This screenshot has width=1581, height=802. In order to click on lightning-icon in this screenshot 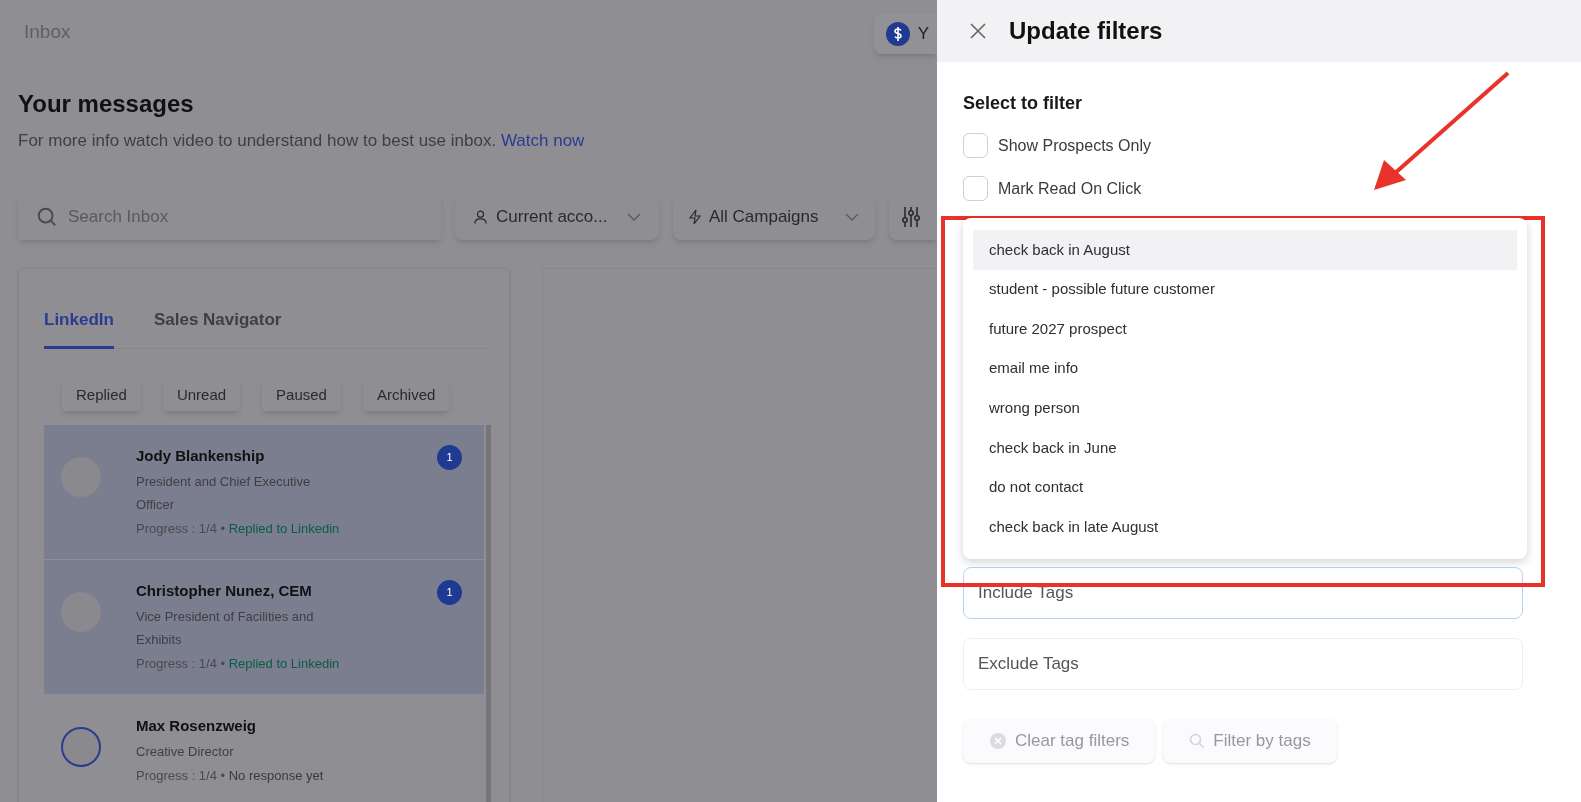, I will do `click(694, 216)`.